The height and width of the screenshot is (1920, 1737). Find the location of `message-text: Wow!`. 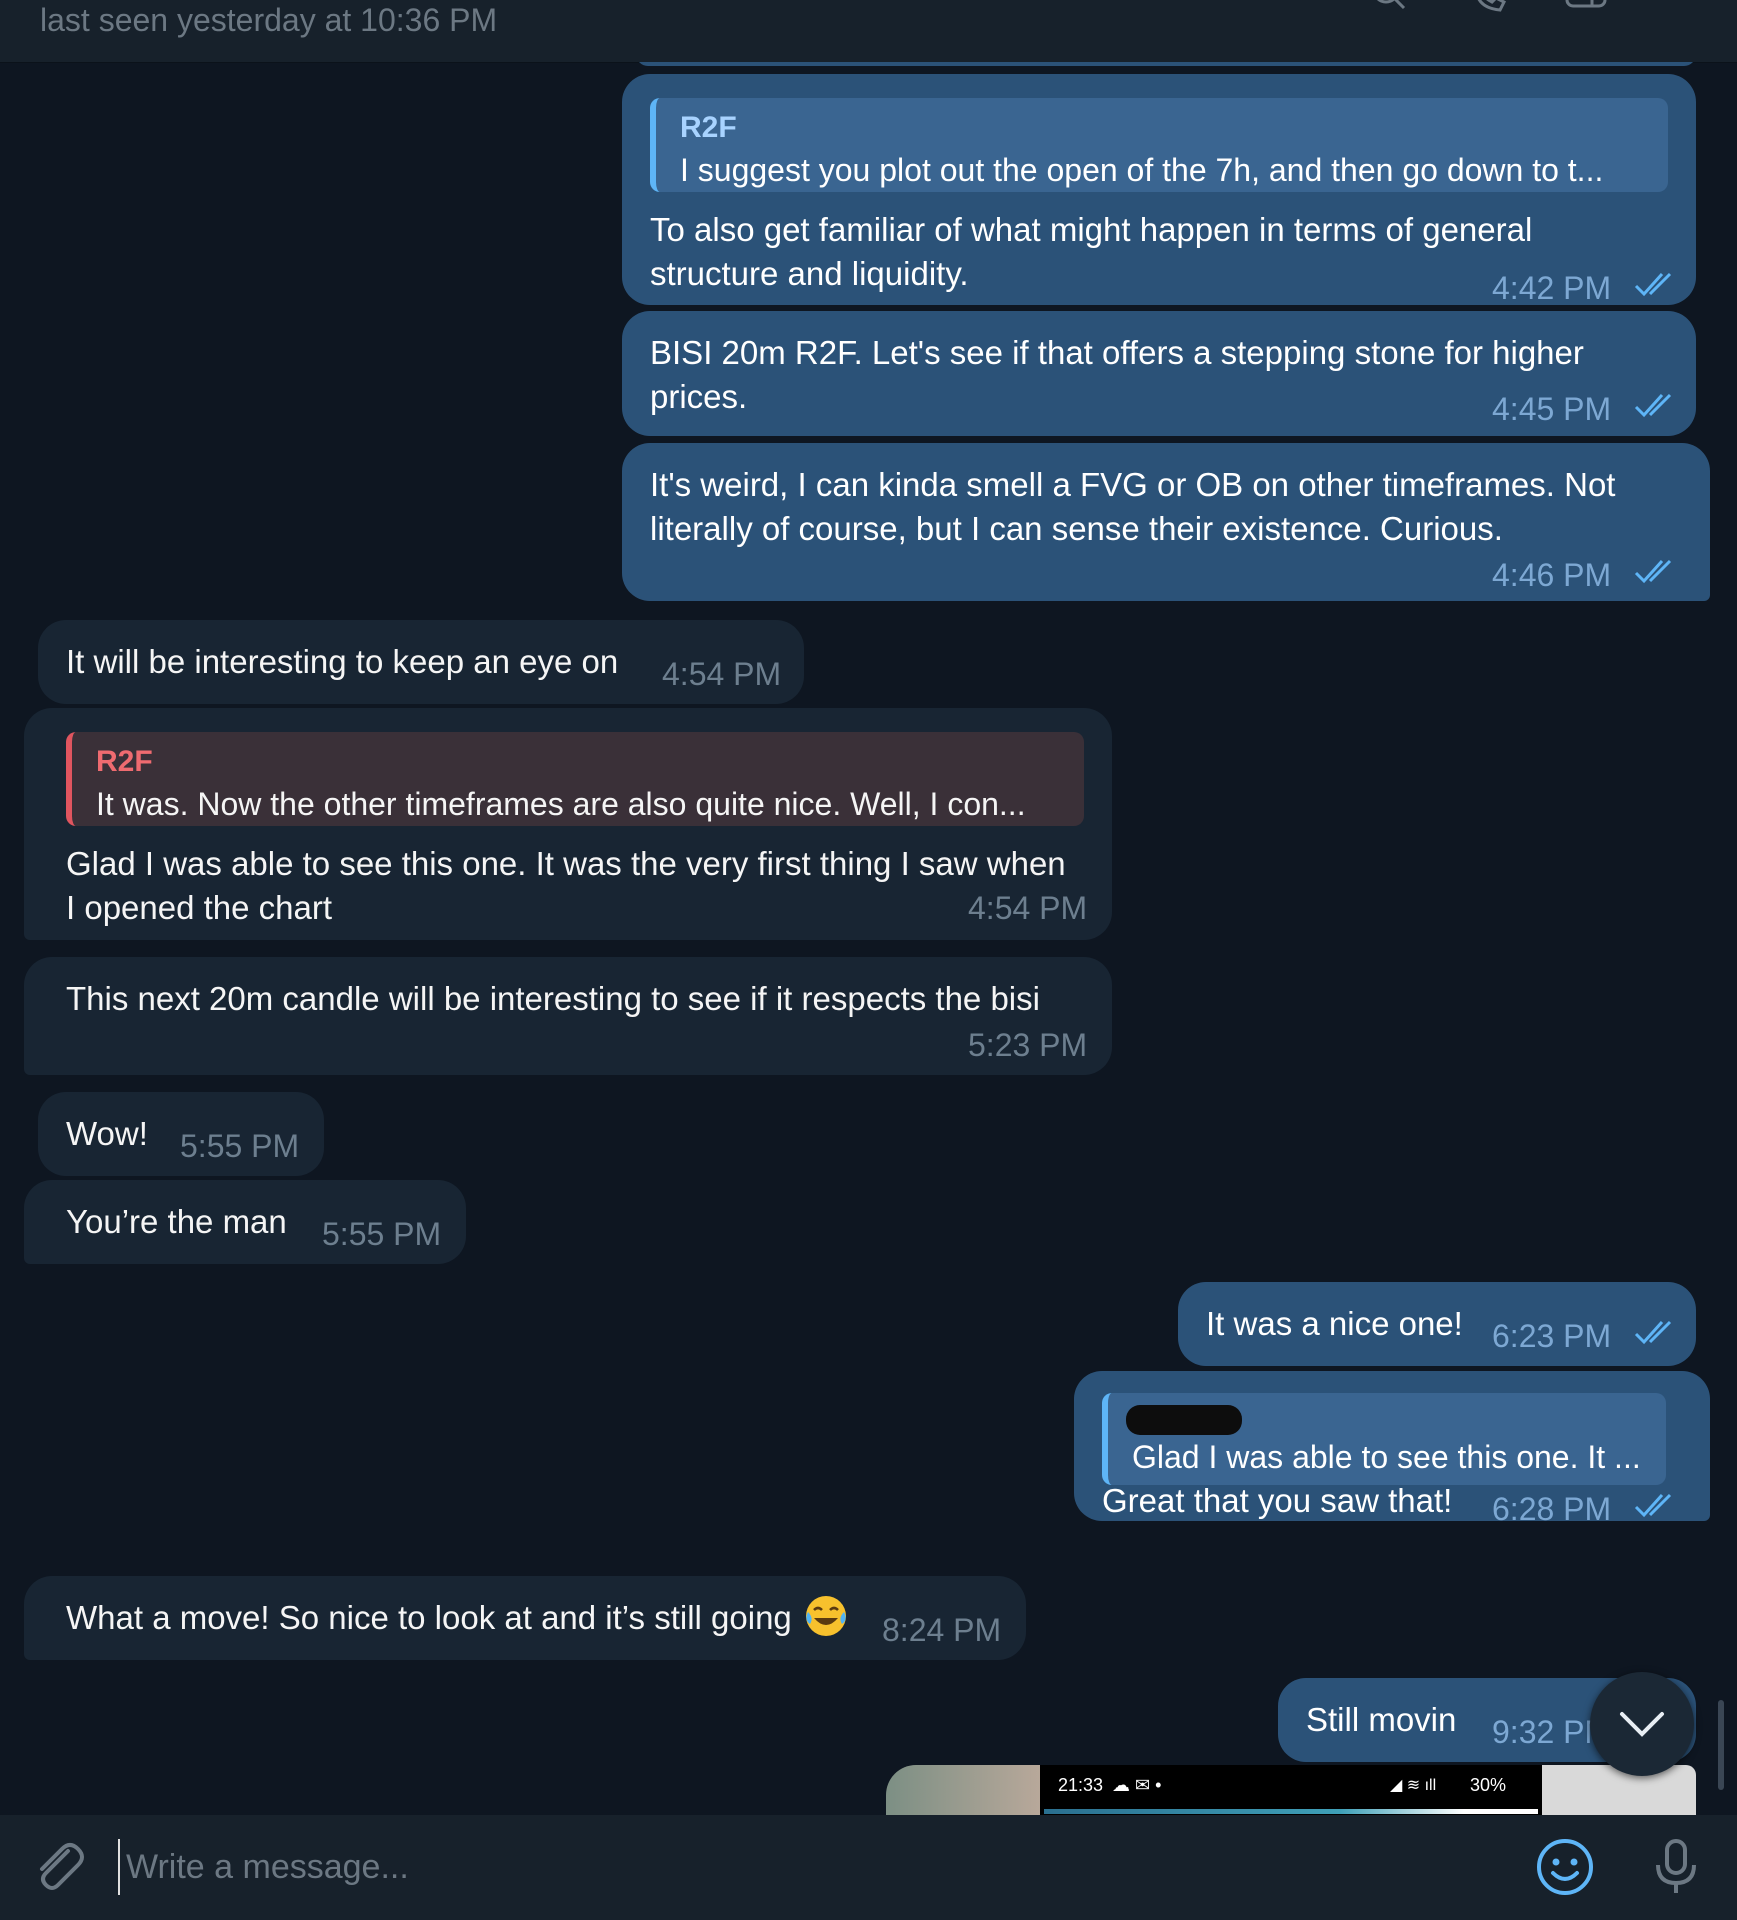

message-text: Wow! is located at coordinates (107, 1133).